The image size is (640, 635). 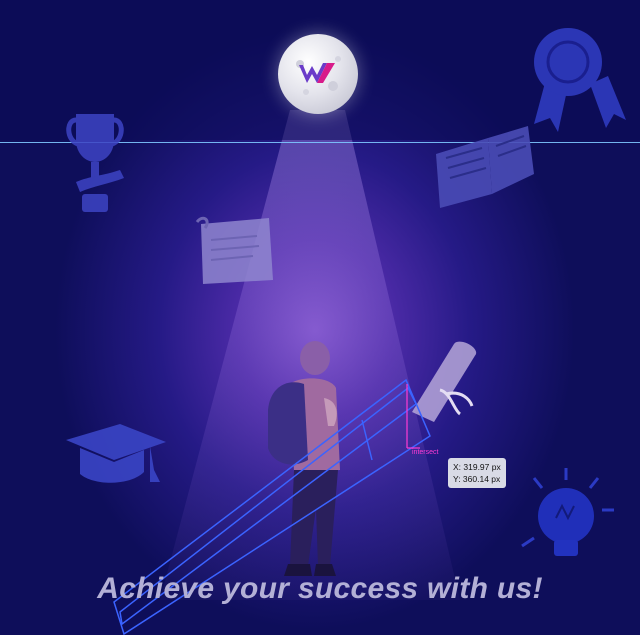 I want to click on paper-scroll-icon, so click(x=234, y=250).